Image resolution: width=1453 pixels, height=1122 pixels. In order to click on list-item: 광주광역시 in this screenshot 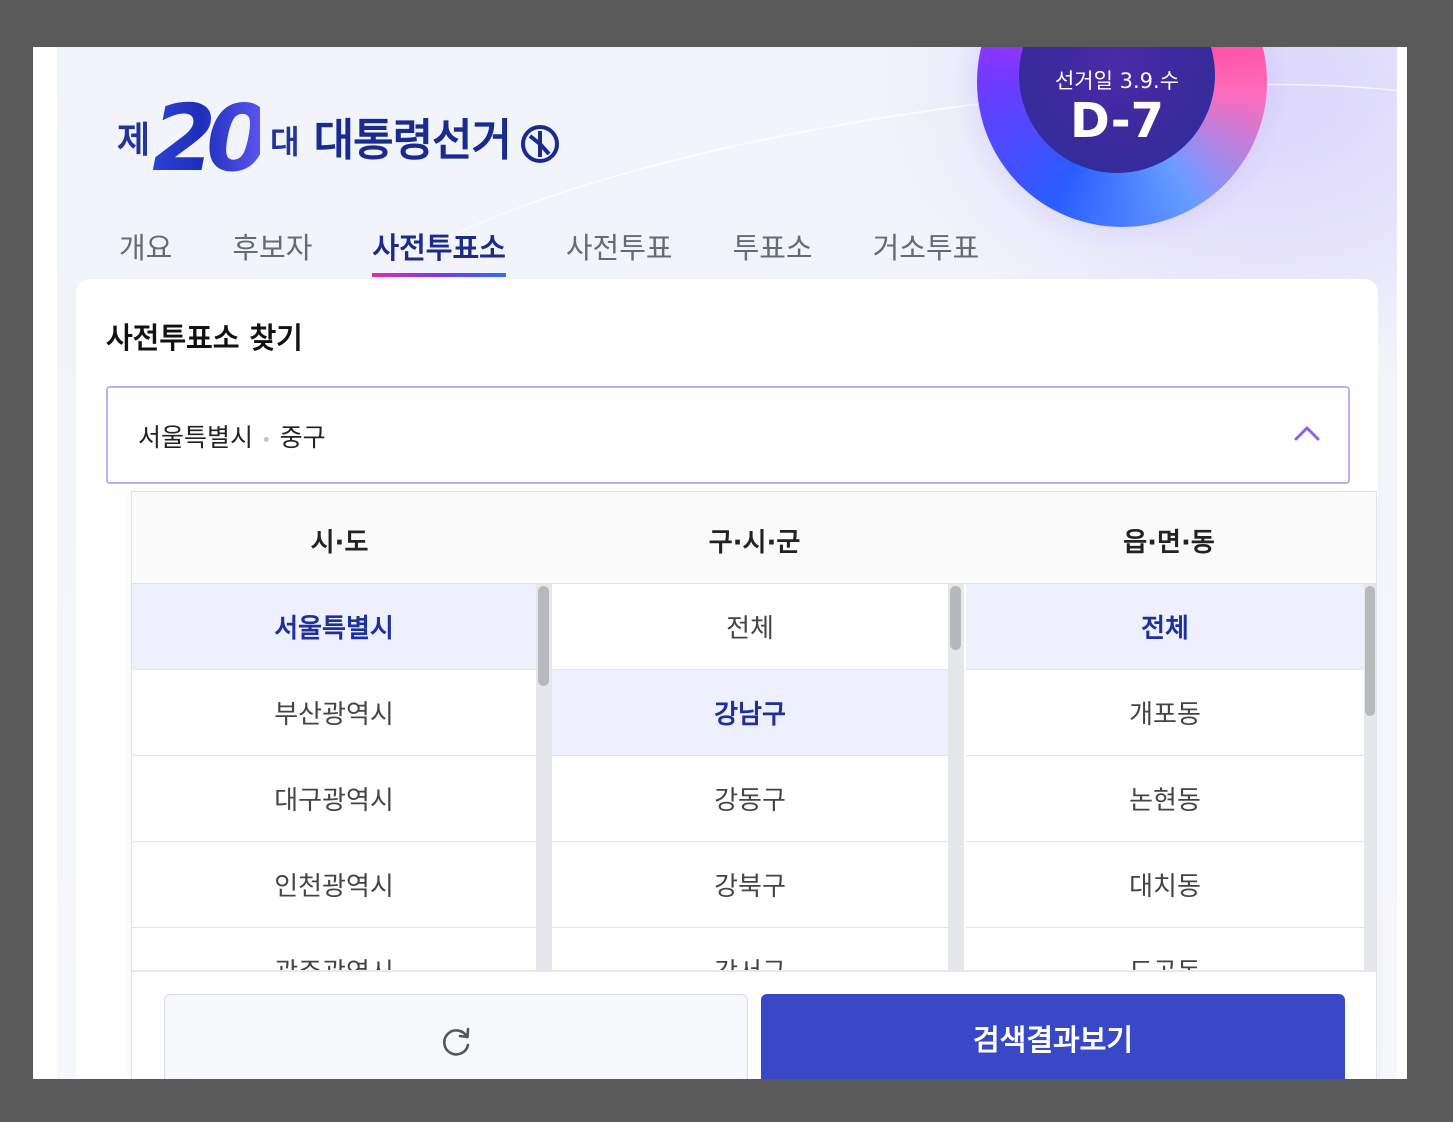, I will do `click(334, 949)`.